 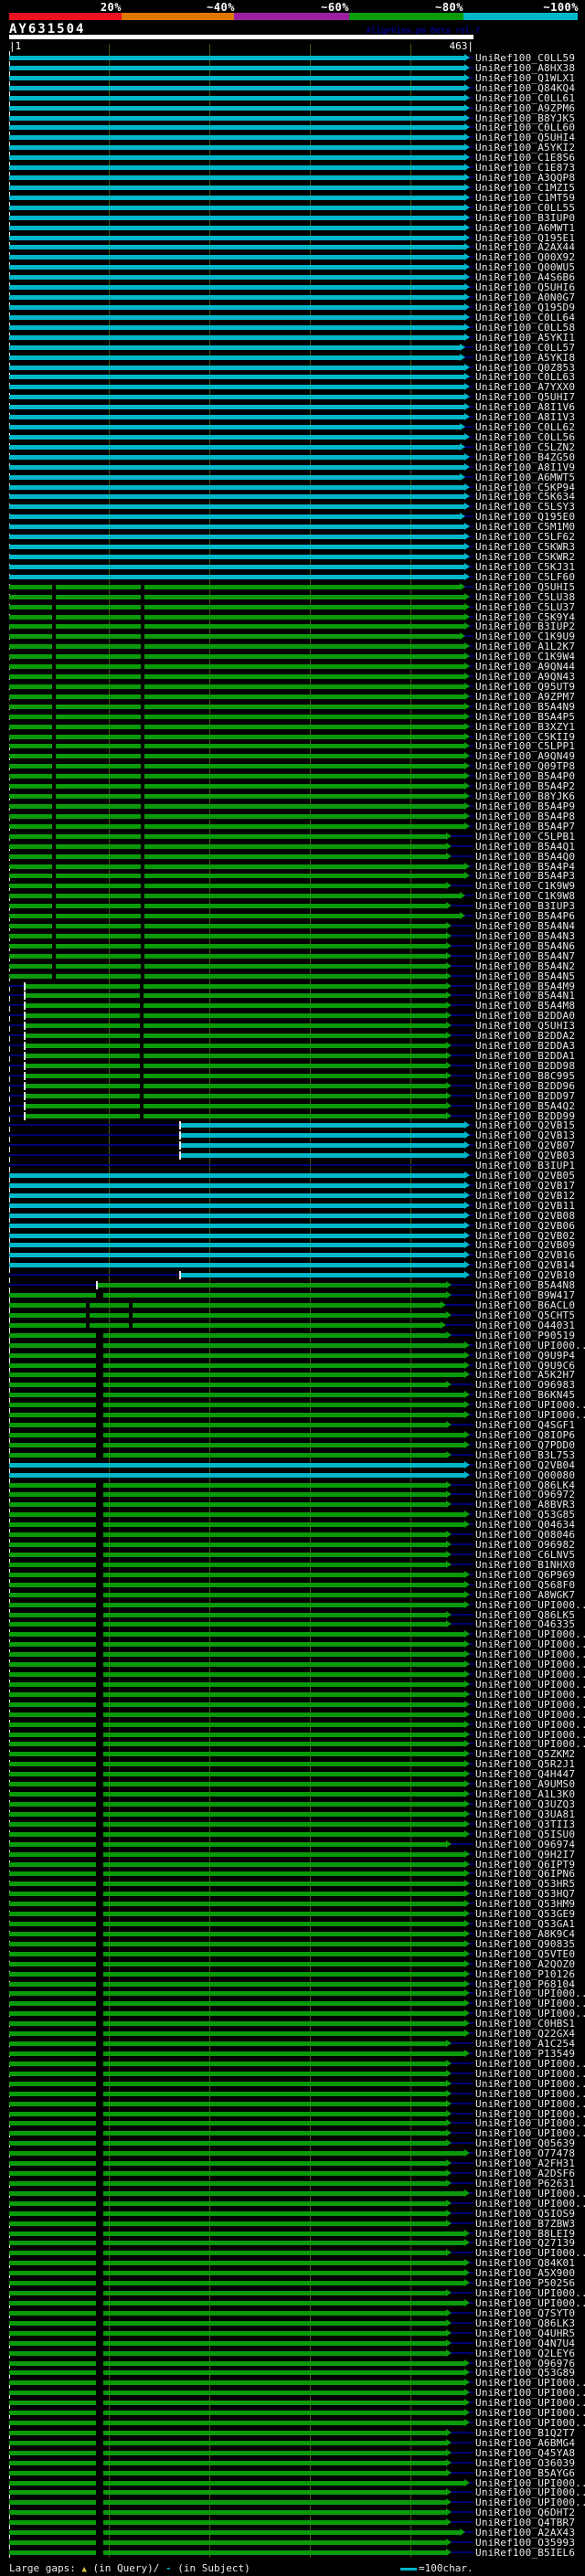 What do you see at coordinates (525, 108) in the screenshot?
I see `hit-label: UniRef100_A9ZPM6` at bounding box center [525, 108].